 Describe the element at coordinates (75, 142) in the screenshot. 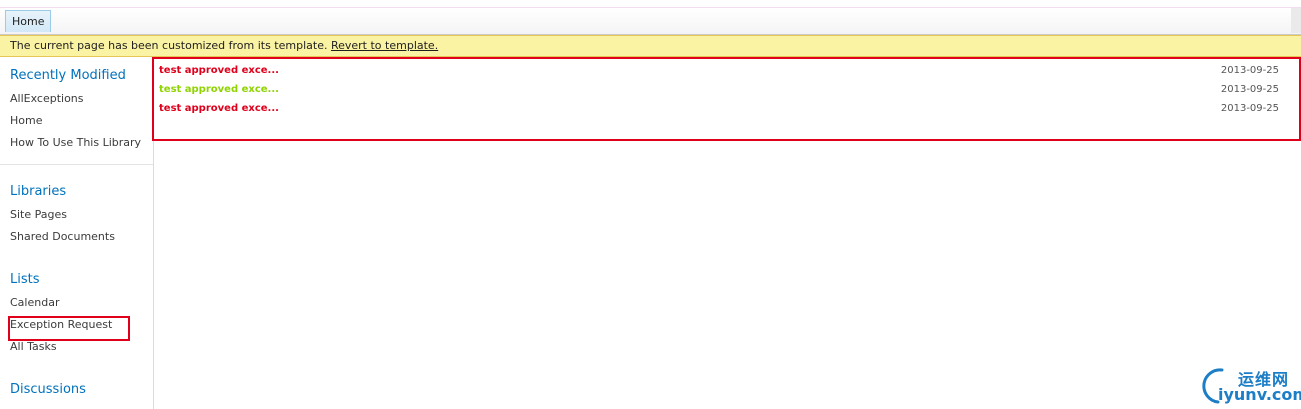

I see `nav-item-how-to-use: How To Use This Library` at that location.